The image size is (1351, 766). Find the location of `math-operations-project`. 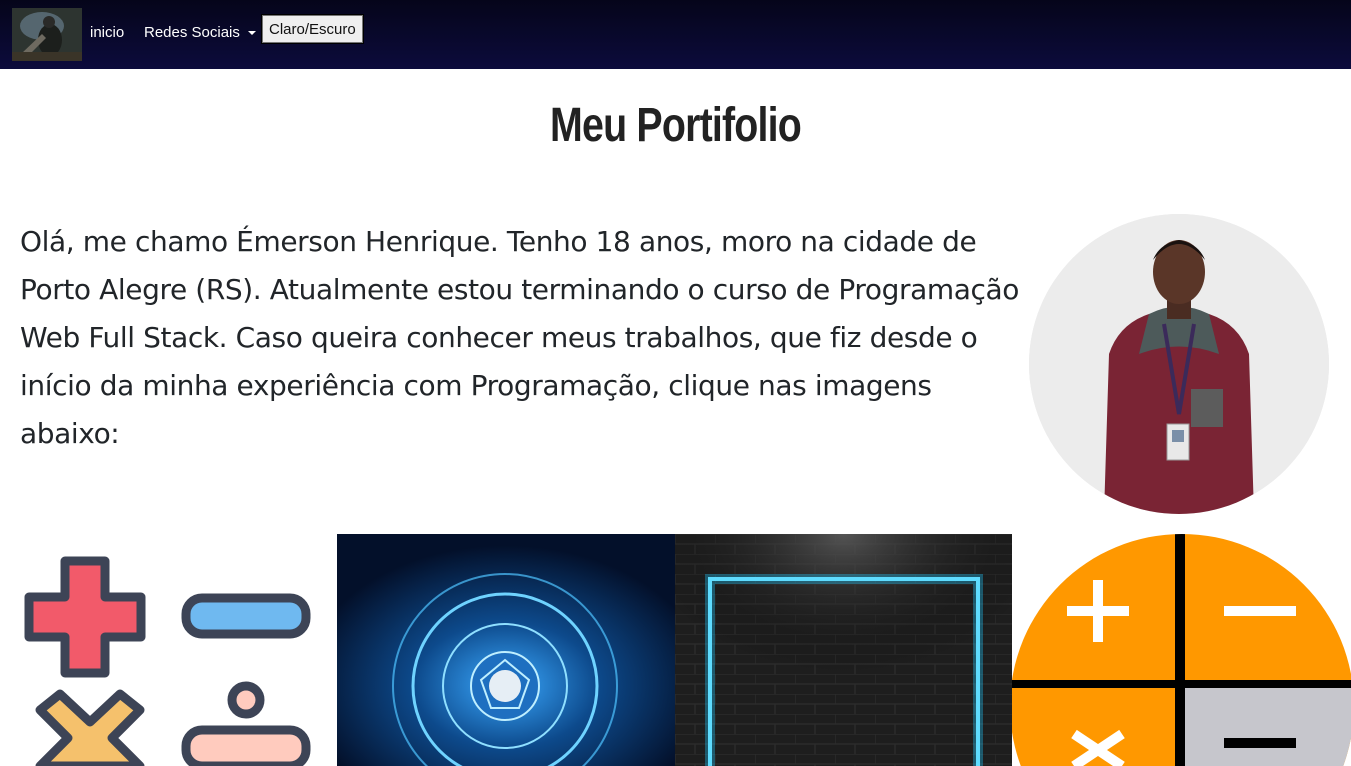

math-operations-project is located at coordinates (168, 650).